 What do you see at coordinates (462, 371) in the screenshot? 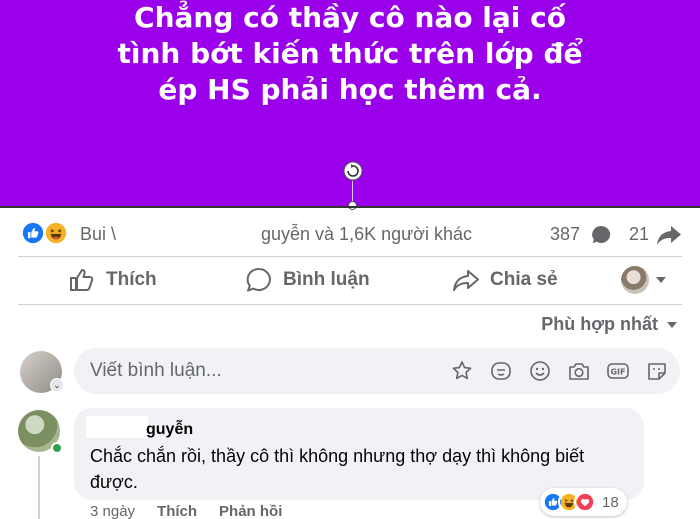
I see `sticker-avatar-icon` at bounding box center [462, 371].